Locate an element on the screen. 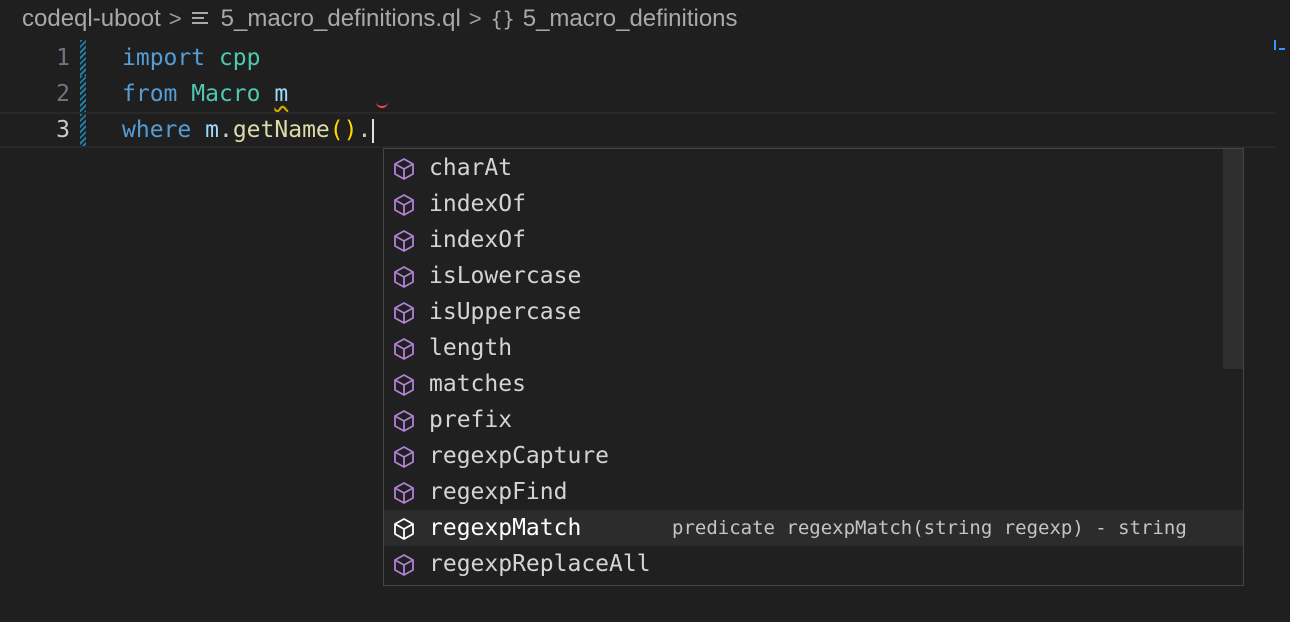  suggest-item-label: isLowercase is located at coordinates (505, 276).